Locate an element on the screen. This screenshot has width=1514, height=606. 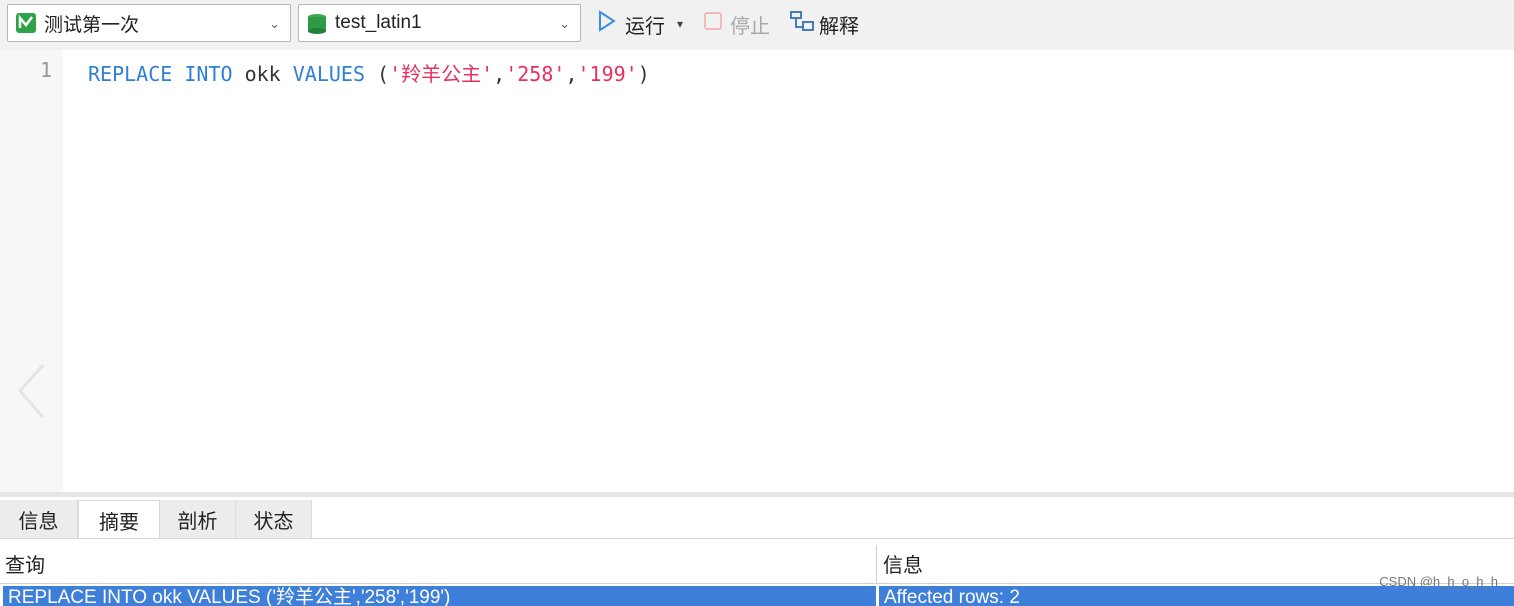
string-literal-2: '258' is located at coordinates (535, 74).